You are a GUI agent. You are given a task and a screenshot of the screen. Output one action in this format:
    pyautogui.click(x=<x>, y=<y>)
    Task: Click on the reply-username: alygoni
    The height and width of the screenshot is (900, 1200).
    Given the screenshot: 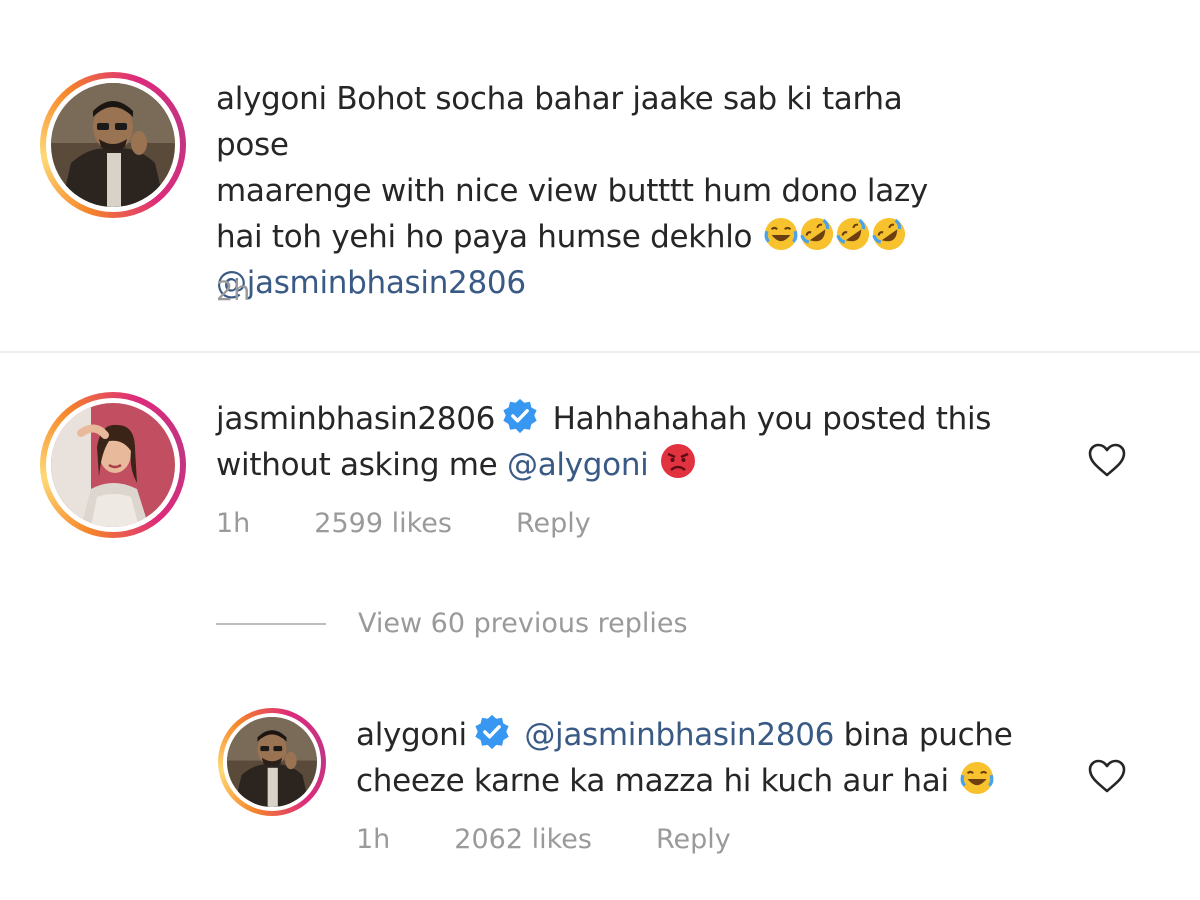 What is the action you would take?
    pyautogui.click(x=411, y=735)
    